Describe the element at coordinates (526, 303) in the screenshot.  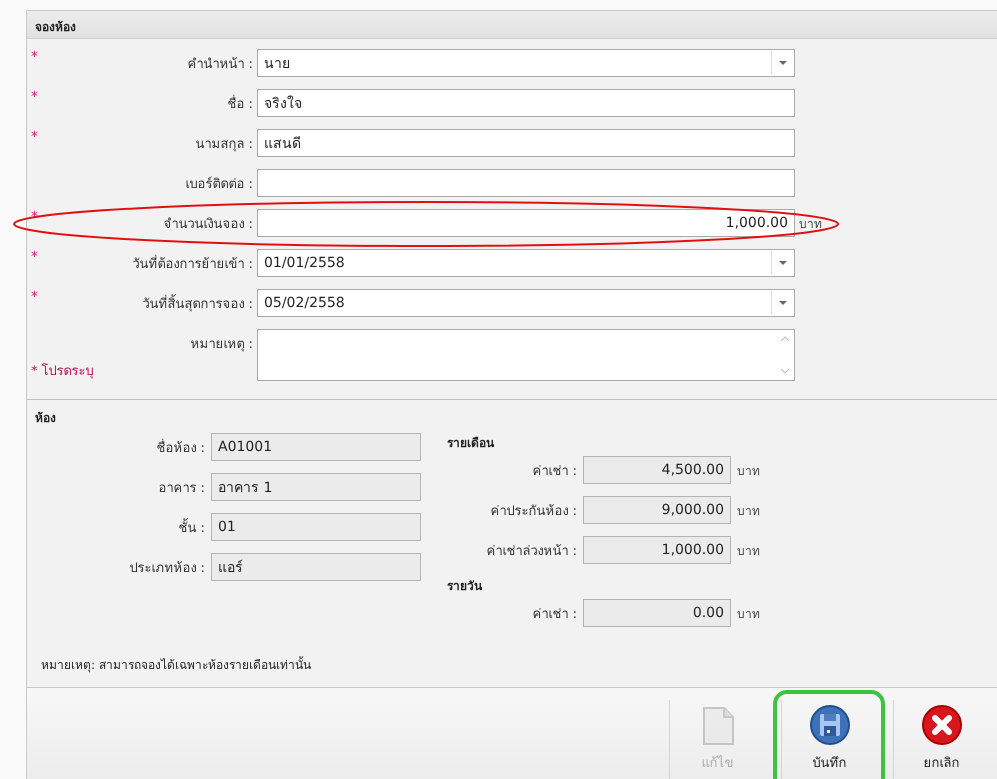
I see `dropdown-field: 05/02/2558` at that location.